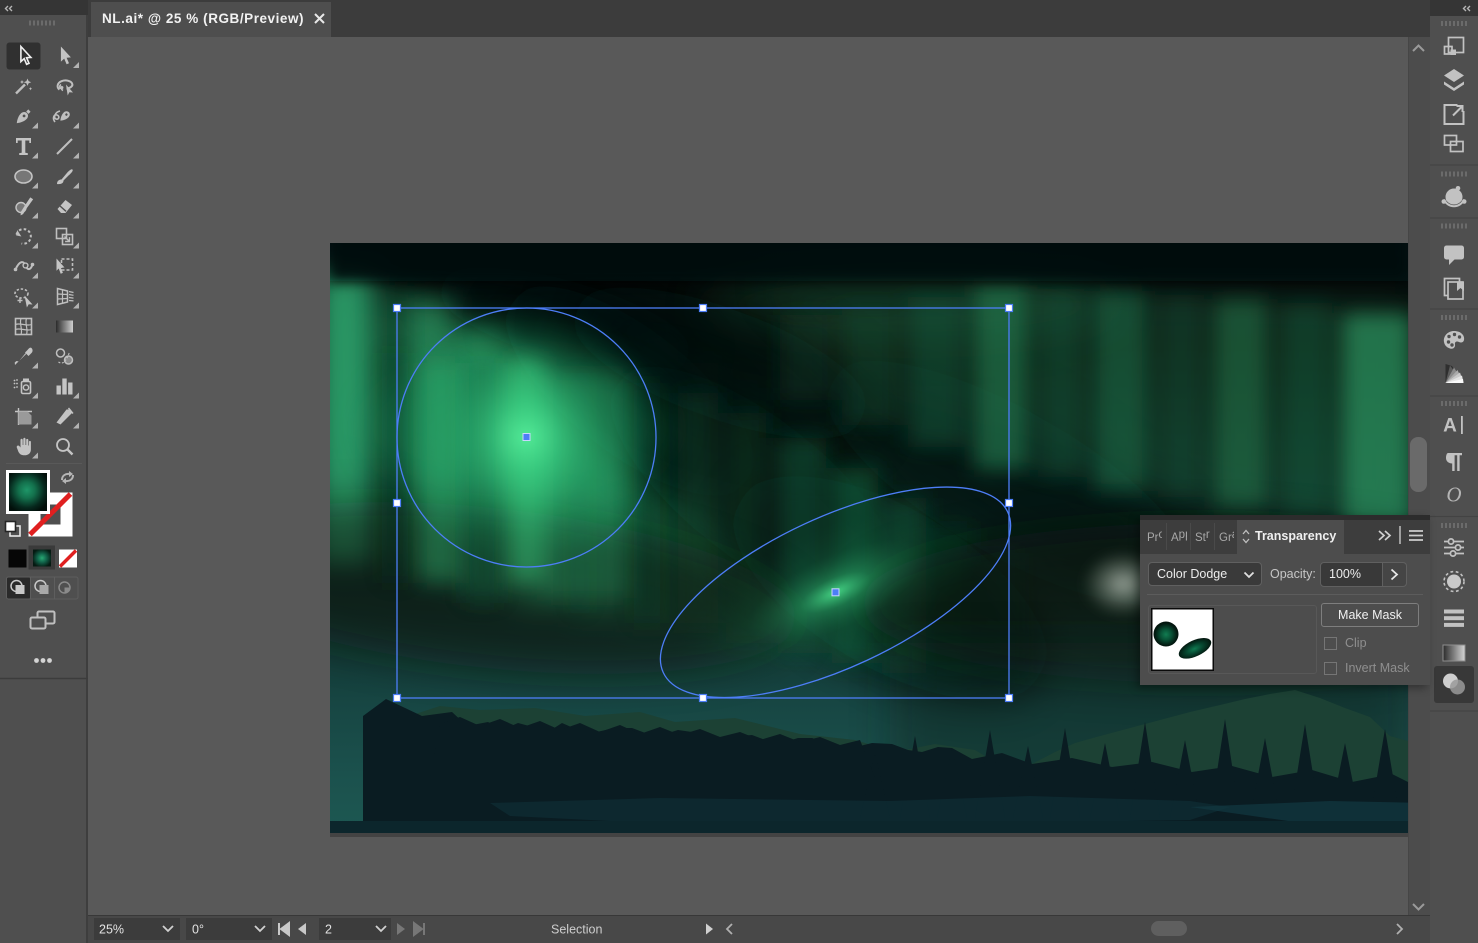 Image resolution: width=1478 pixels, height=943 pixels. I want to click on svg-text: 0°, so click(198, 930).